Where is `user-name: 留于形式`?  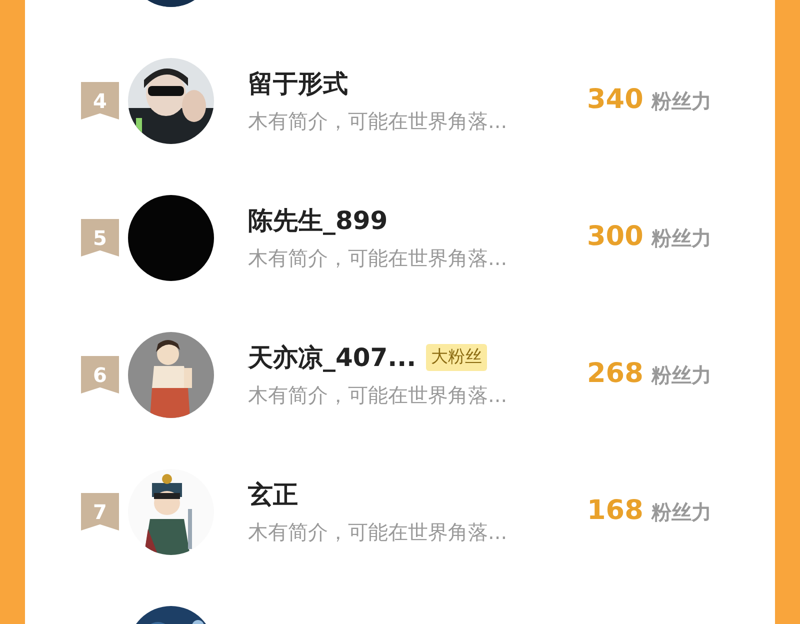 user-name: 留于形式 is located at coordinates (298, 84).